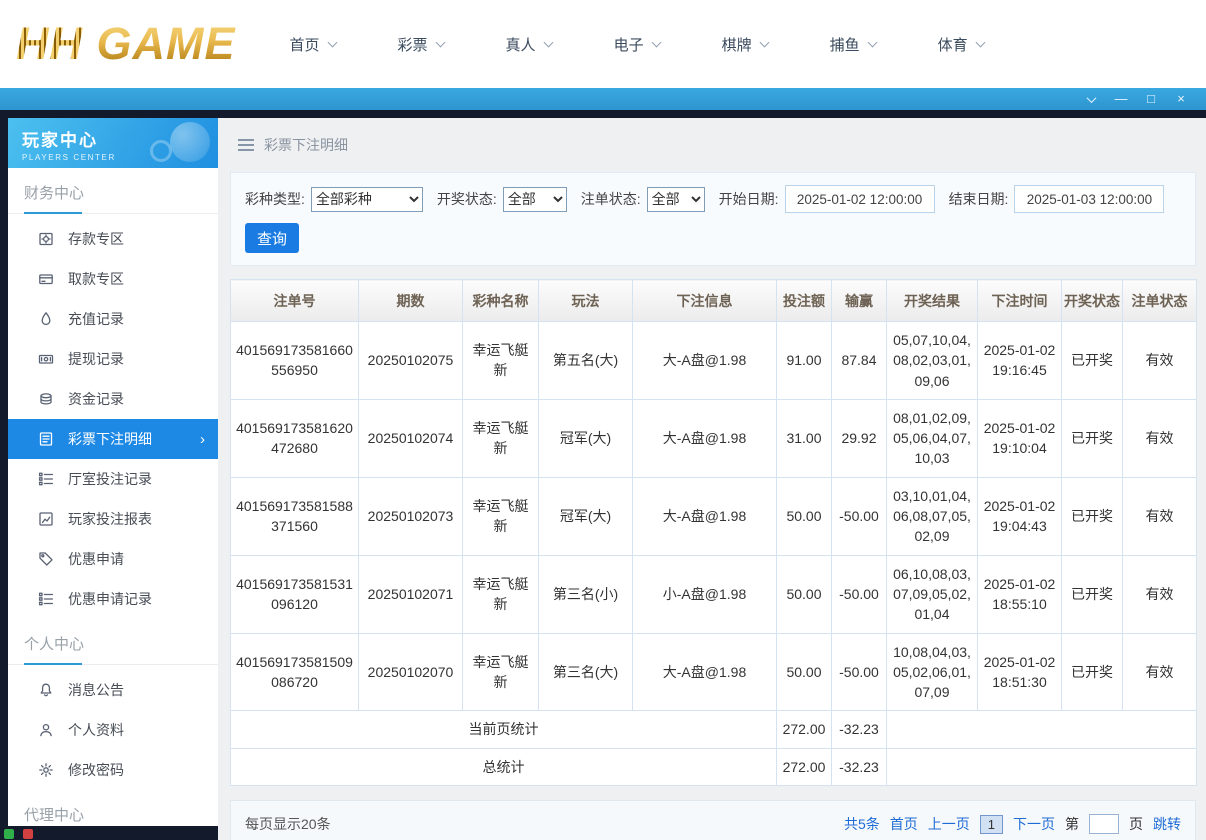 Image resolution: width=1206 pixels, height=840 pixels. What do you see at coordinates (96, 690) in the screenshot?
I see `sidebar-item-label: 消息公告` at bounding box center [96, 690].